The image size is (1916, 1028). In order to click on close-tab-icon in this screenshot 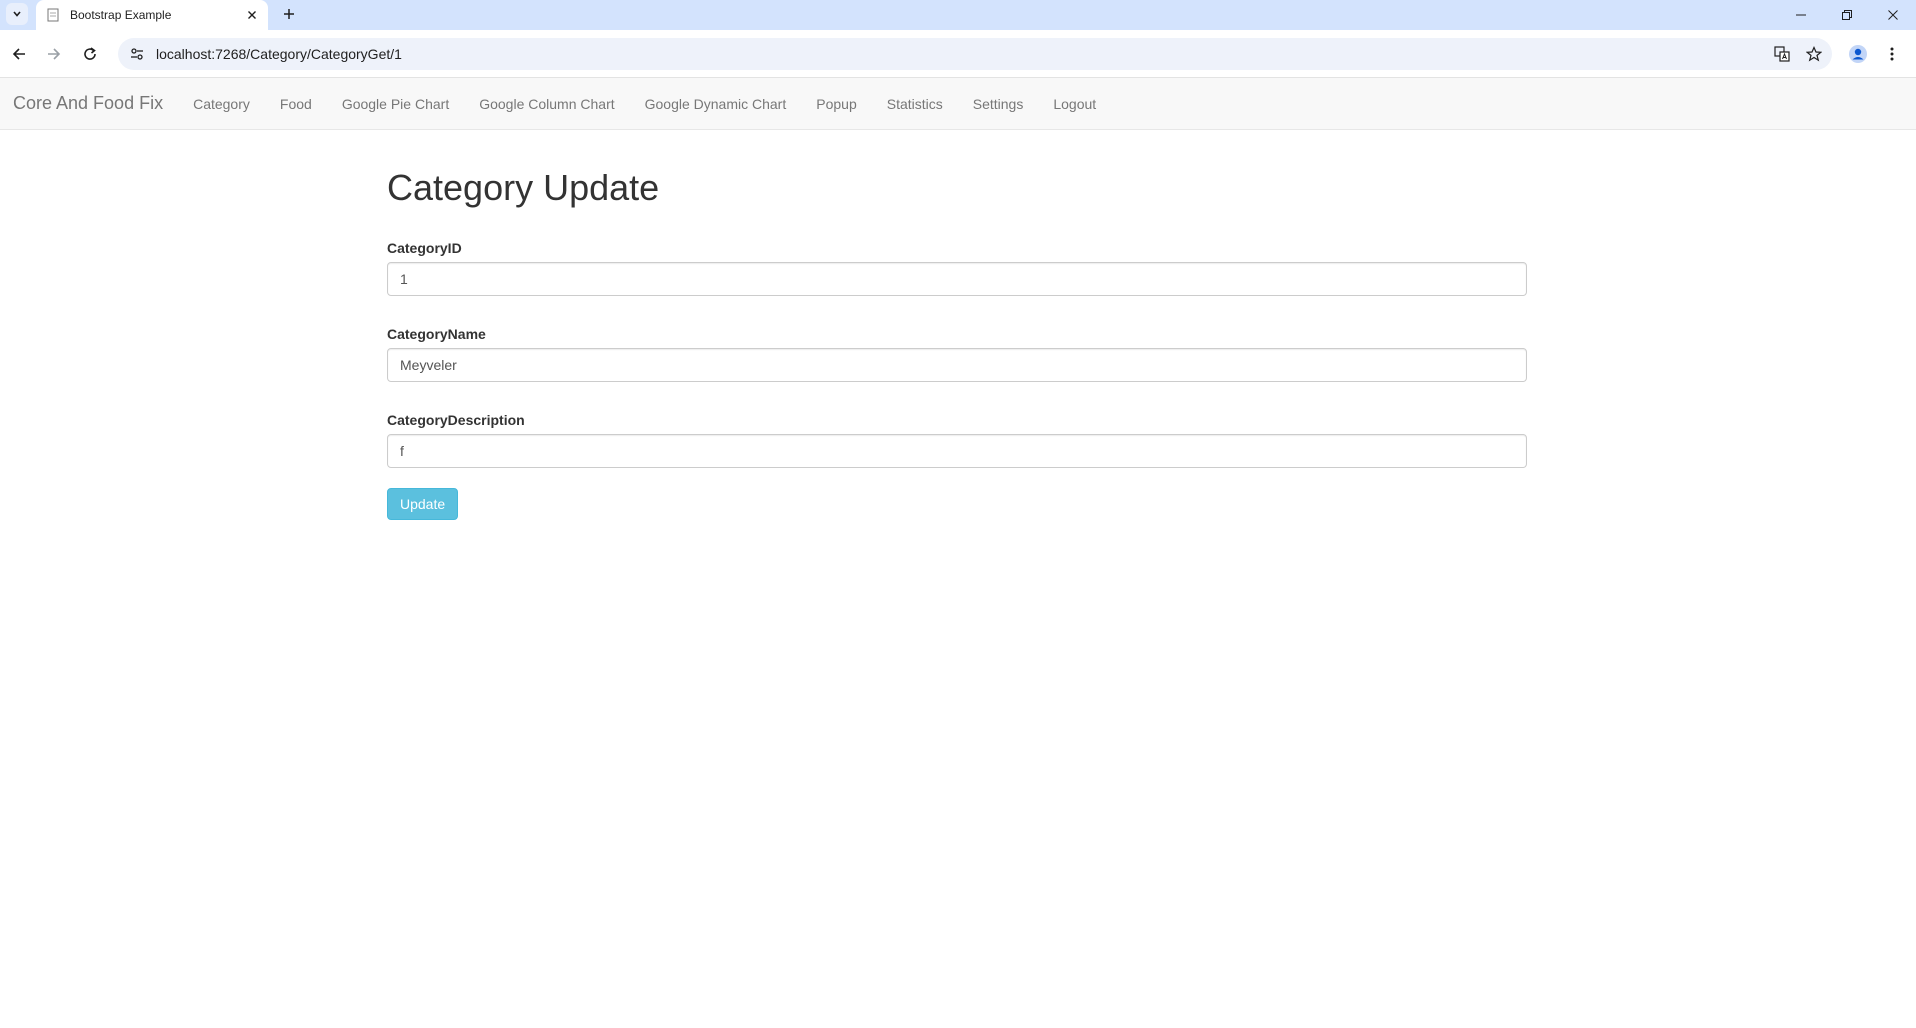, I will do `click(252, 15)`.